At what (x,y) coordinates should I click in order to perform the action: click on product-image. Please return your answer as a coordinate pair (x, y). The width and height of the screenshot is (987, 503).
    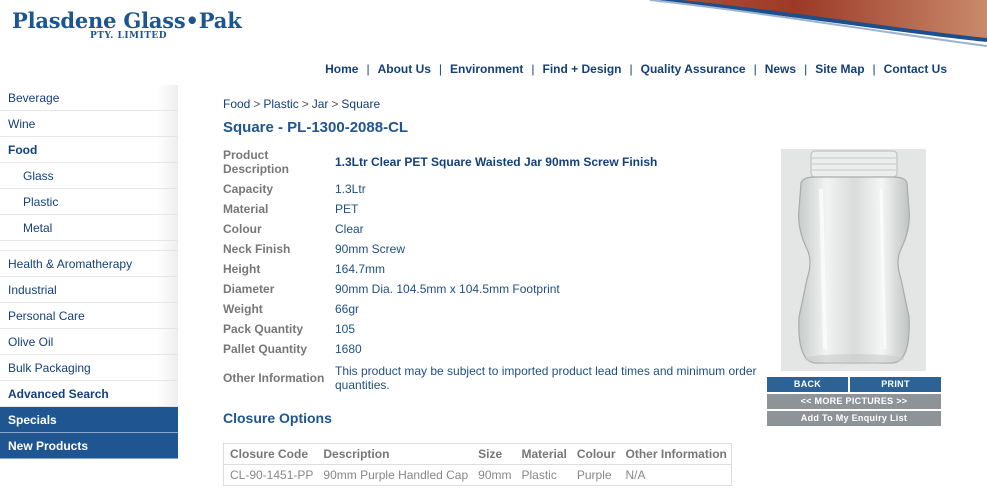
    Looking at the image, I should click on (853, 260).